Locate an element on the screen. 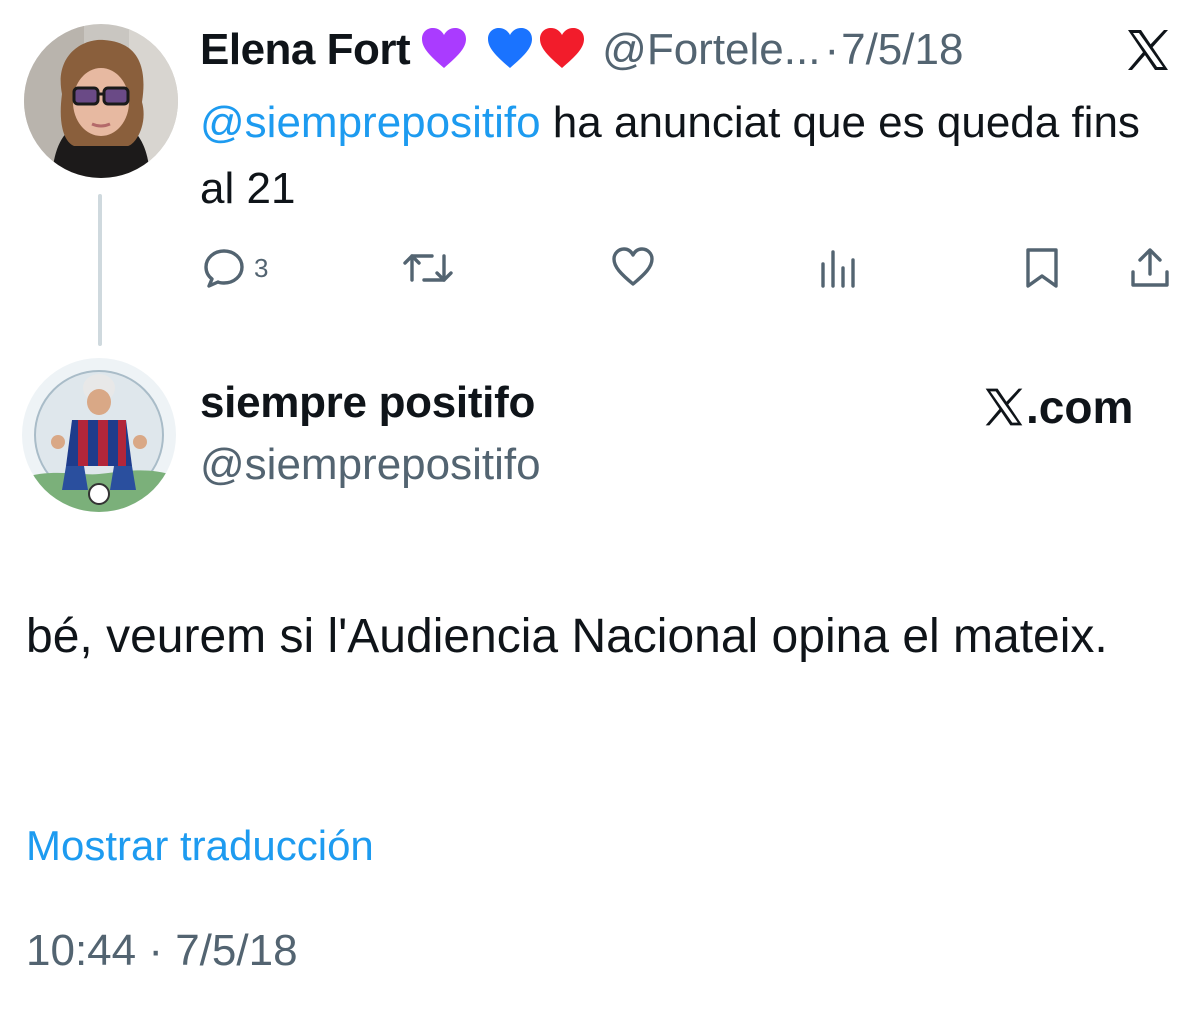 Image resolution: width=1200 pixels, height=1017 pixels. reply-icon is located at coordinates (224, 268).